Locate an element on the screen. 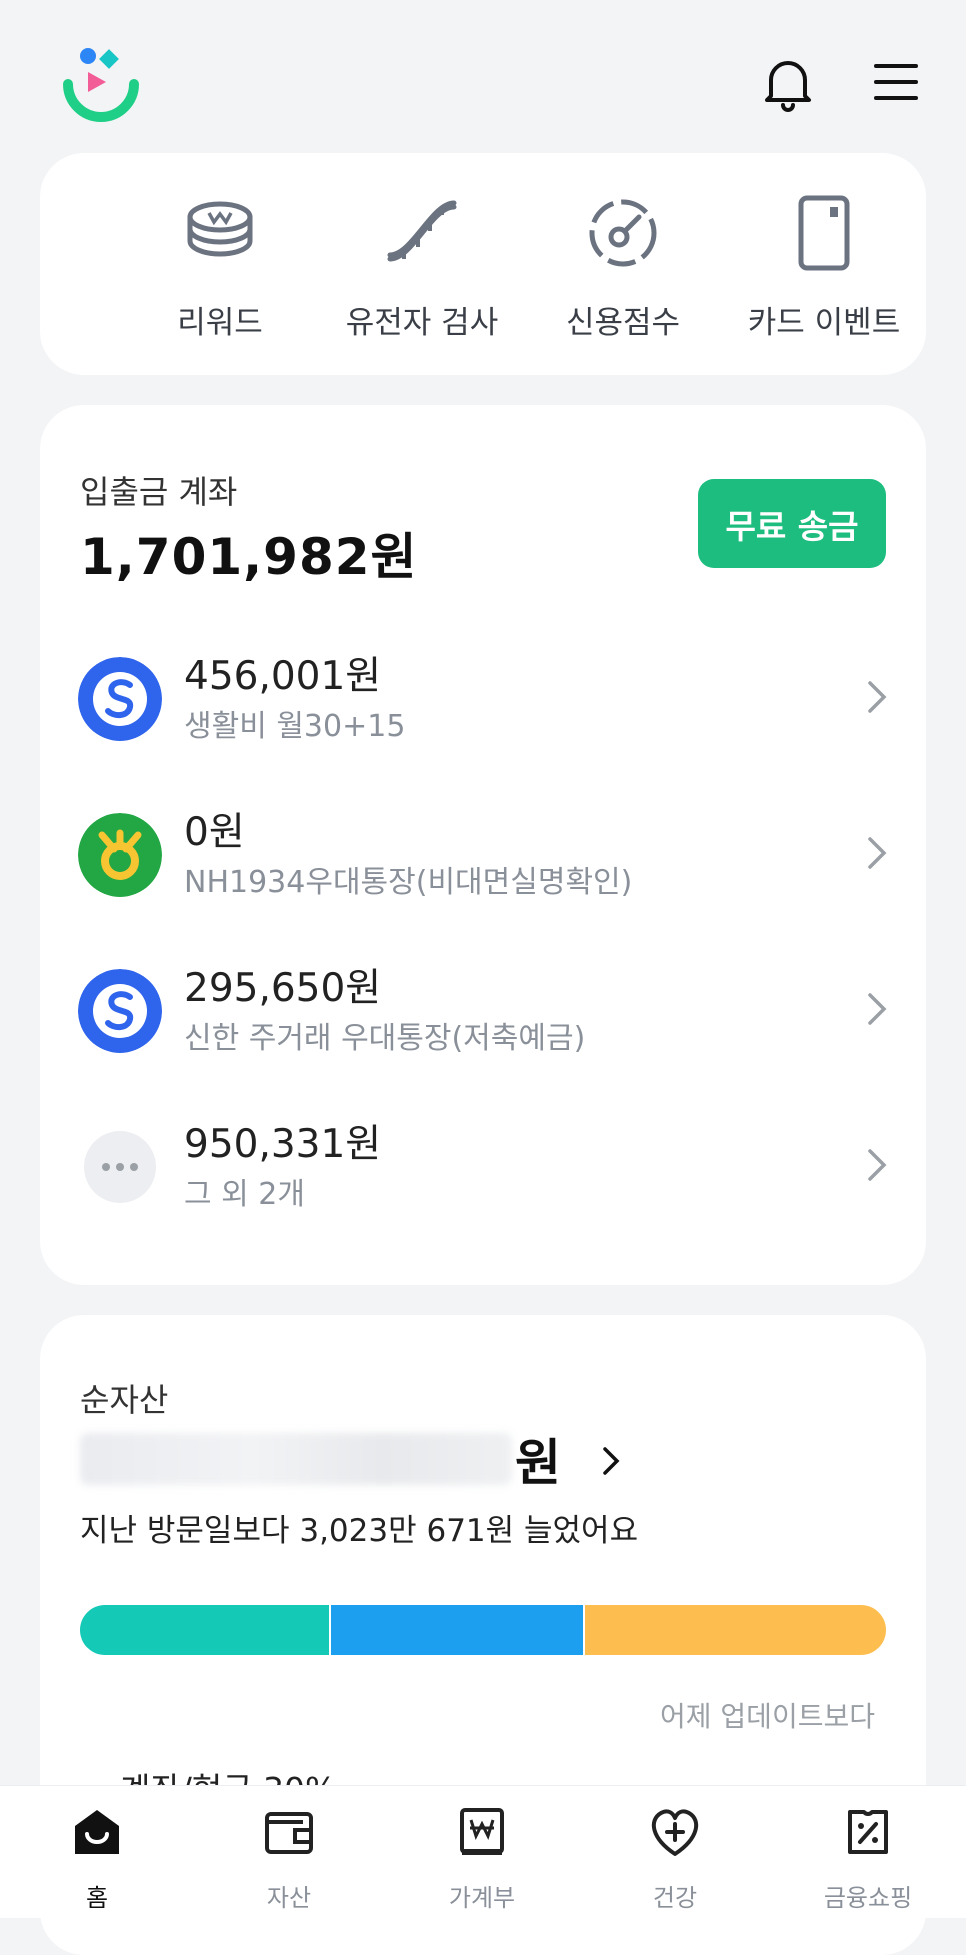 The image size is (966, 1955). quick-item-gene-test: 유전자 검사 is located at coordinates (422, 267).